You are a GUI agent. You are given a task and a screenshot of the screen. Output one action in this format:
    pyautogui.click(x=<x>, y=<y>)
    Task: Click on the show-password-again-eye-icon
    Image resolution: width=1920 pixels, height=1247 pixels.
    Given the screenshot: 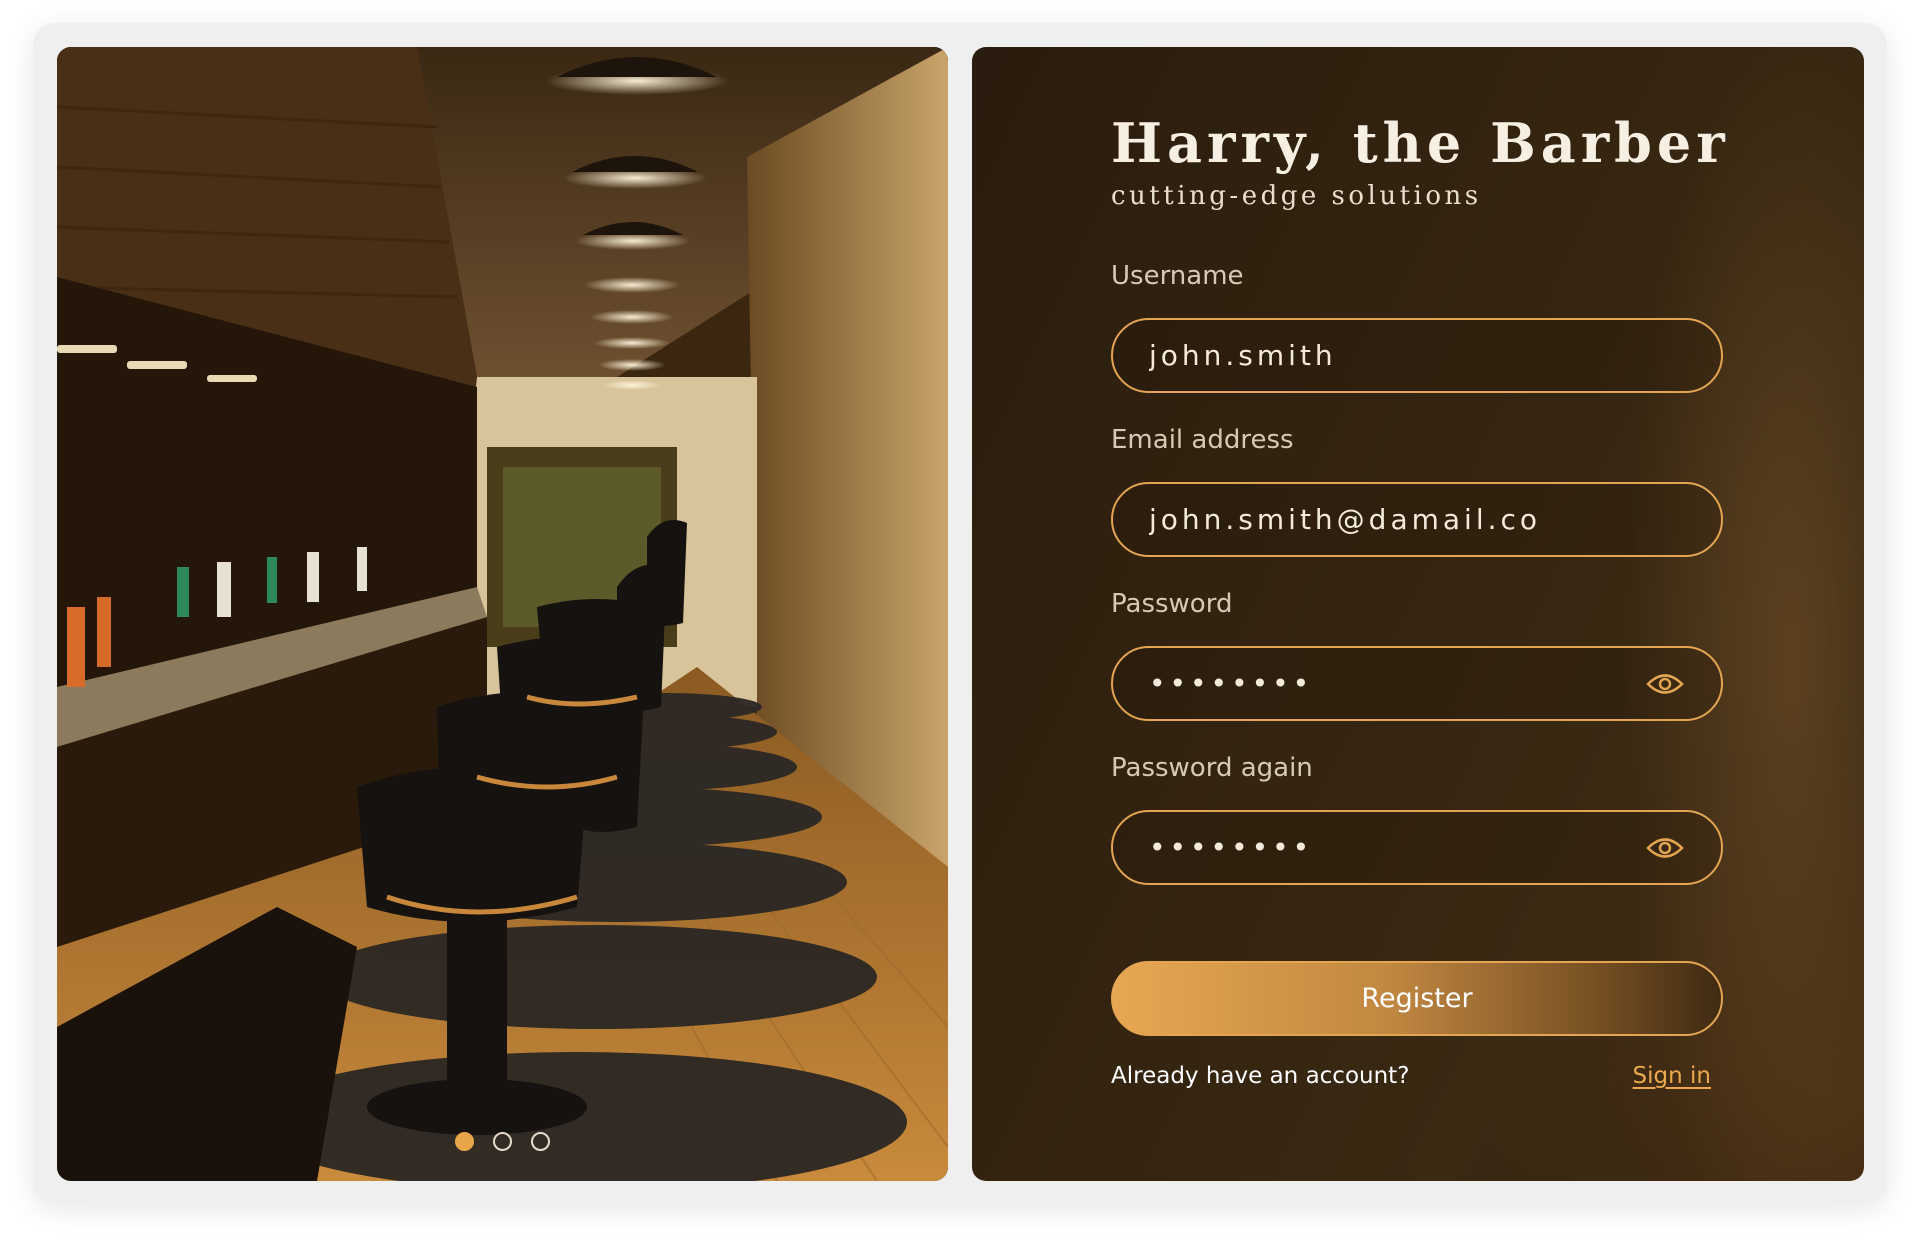 What is the action you would take?
    pyautogui.click(x=1665, y=848)
    